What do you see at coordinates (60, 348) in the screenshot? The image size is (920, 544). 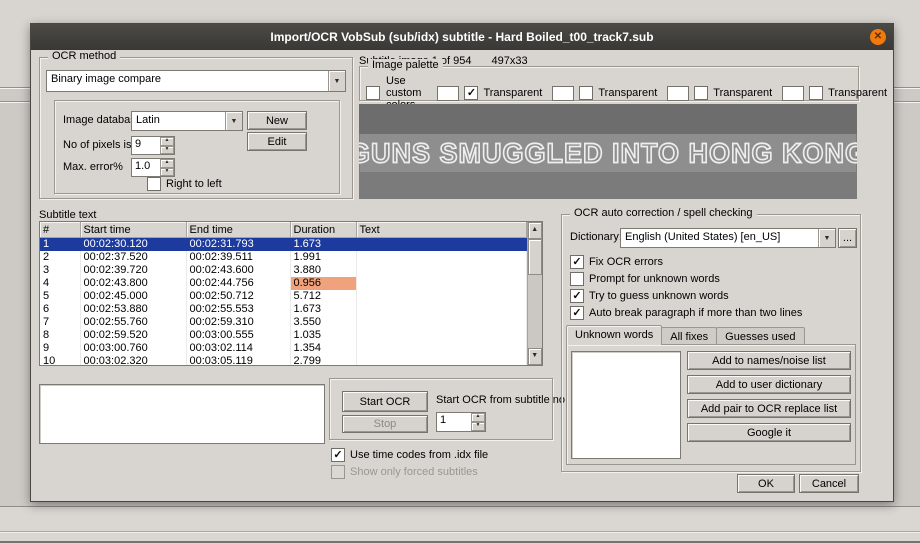 I see `cell-num: 9` at bounding box center [60, 348].